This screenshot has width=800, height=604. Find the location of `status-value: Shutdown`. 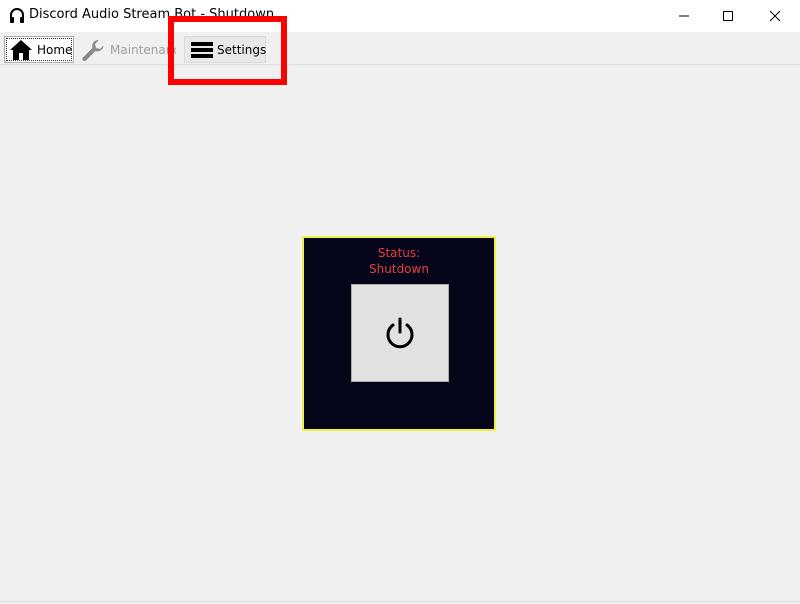

status-value: Shutdown is located at coordinates (399, 269).